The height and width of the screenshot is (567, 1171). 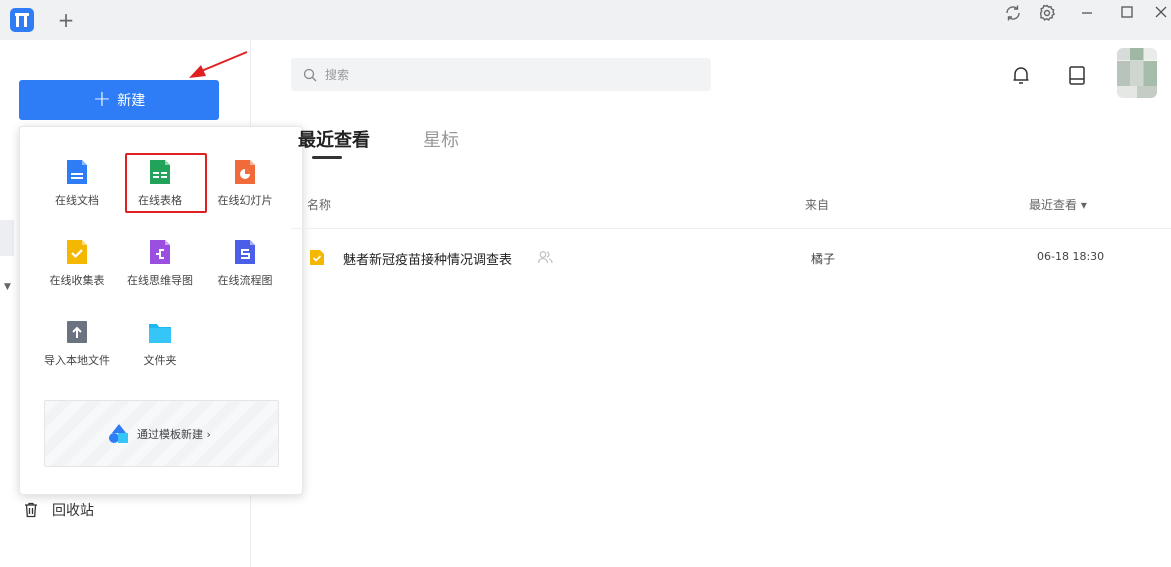 What do you see at coordinates (1013, 13) in the screenshot?
I see `sync-icon` at bounding box center [1013, 13].